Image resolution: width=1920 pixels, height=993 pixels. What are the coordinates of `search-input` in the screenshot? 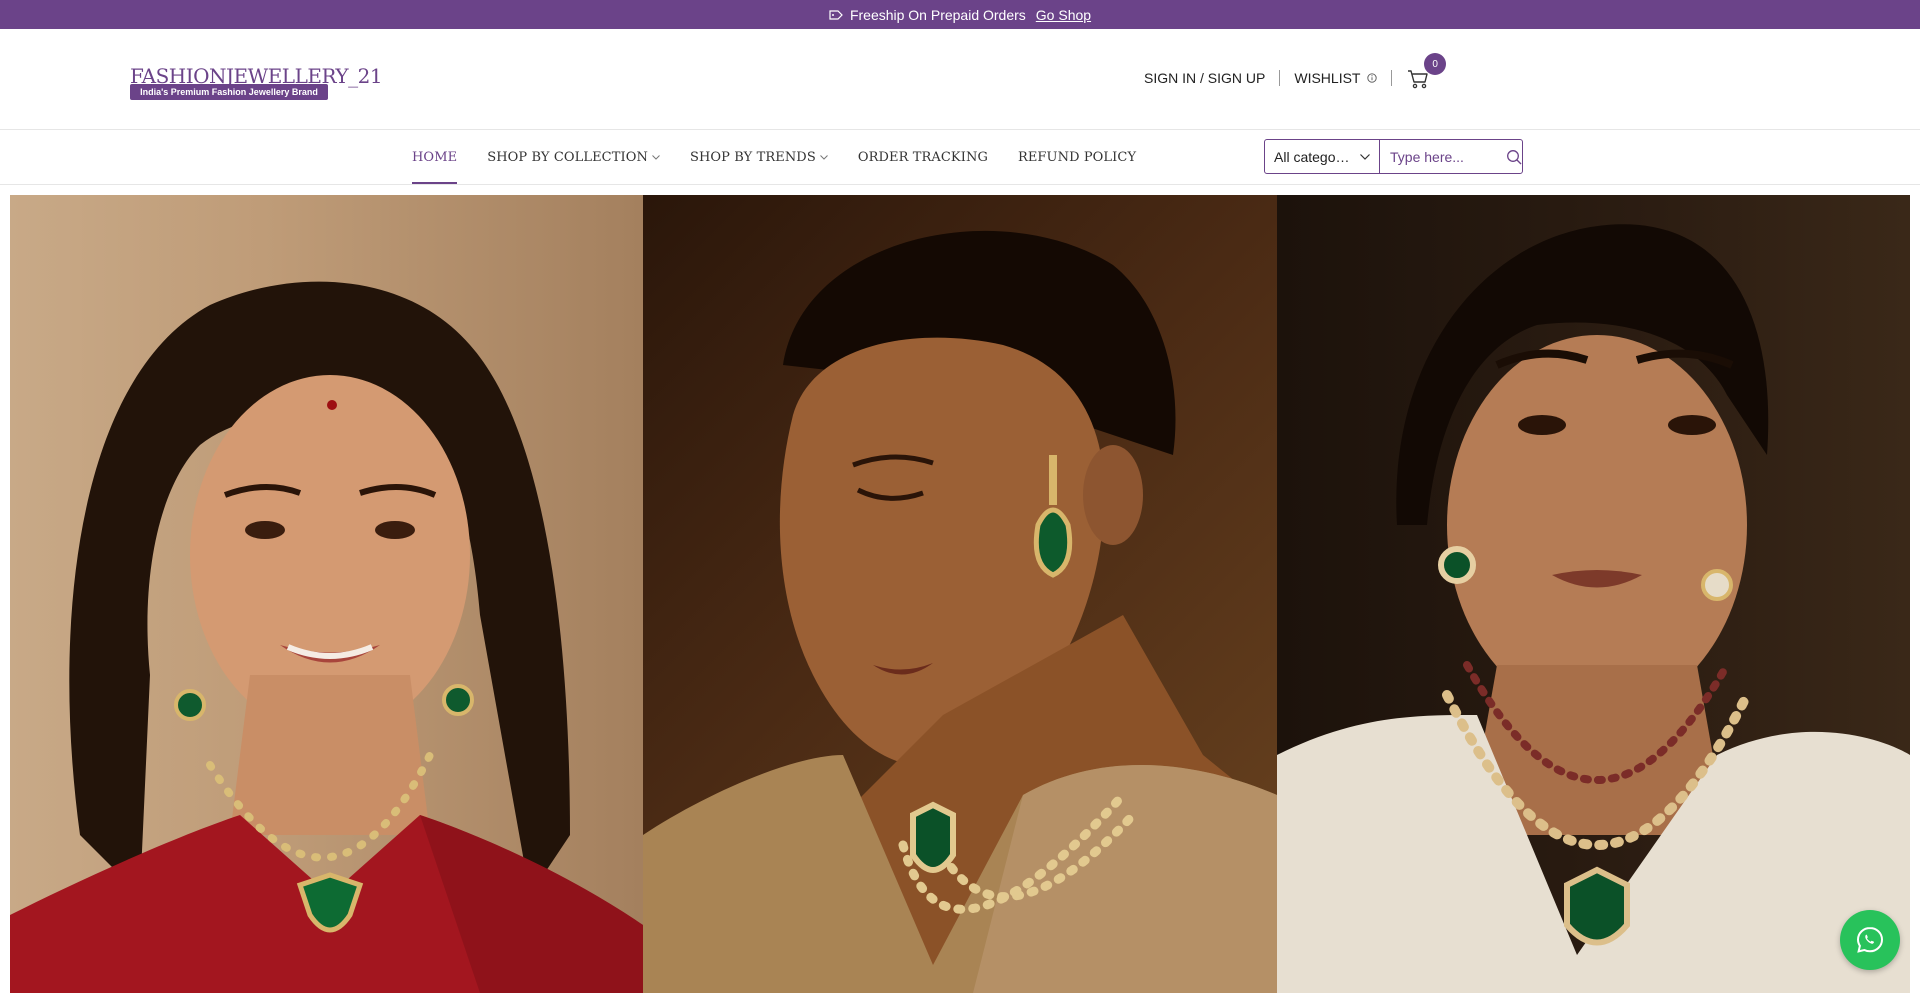 It's located at (1442, 156).